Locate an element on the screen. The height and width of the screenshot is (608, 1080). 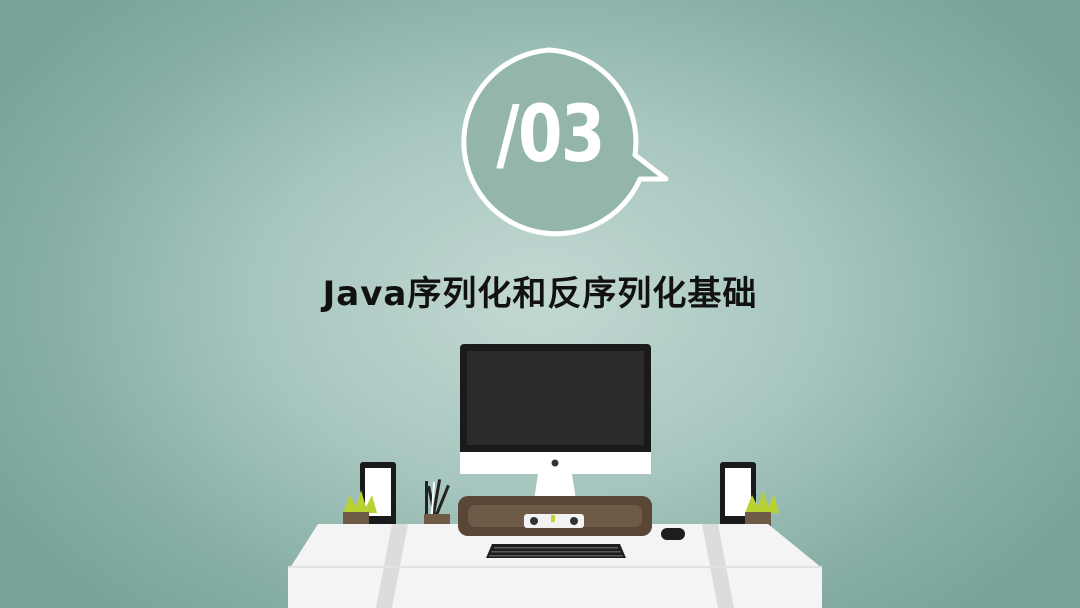
keyboard-icon is located at coordinates (556, 551).